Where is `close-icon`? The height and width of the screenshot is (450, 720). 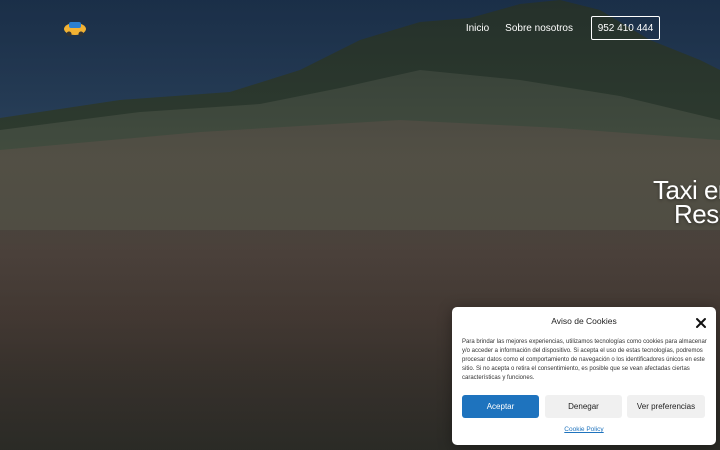
close-icon is located at coordinates (701, 322).